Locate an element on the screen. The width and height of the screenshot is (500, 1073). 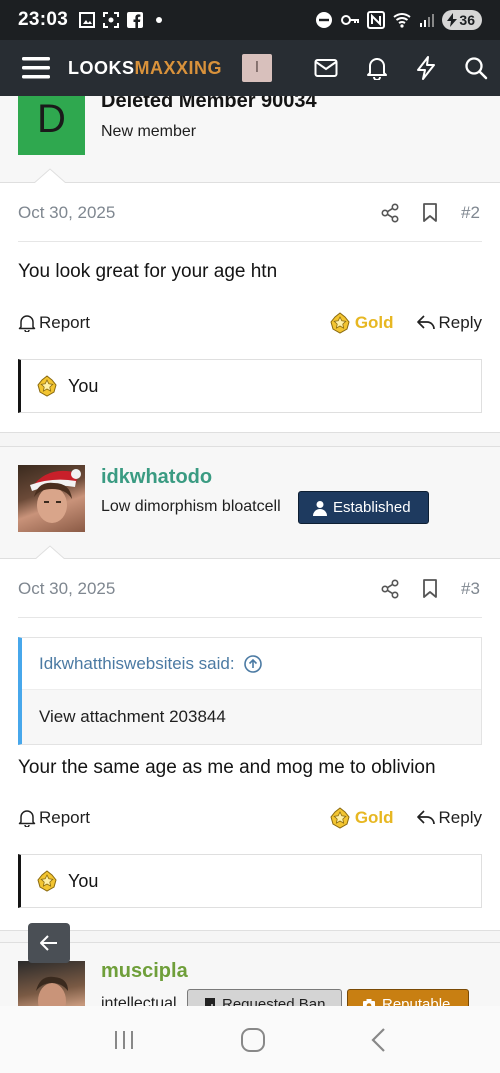
post-3-number: #3 is located at coordinates (470, 589).